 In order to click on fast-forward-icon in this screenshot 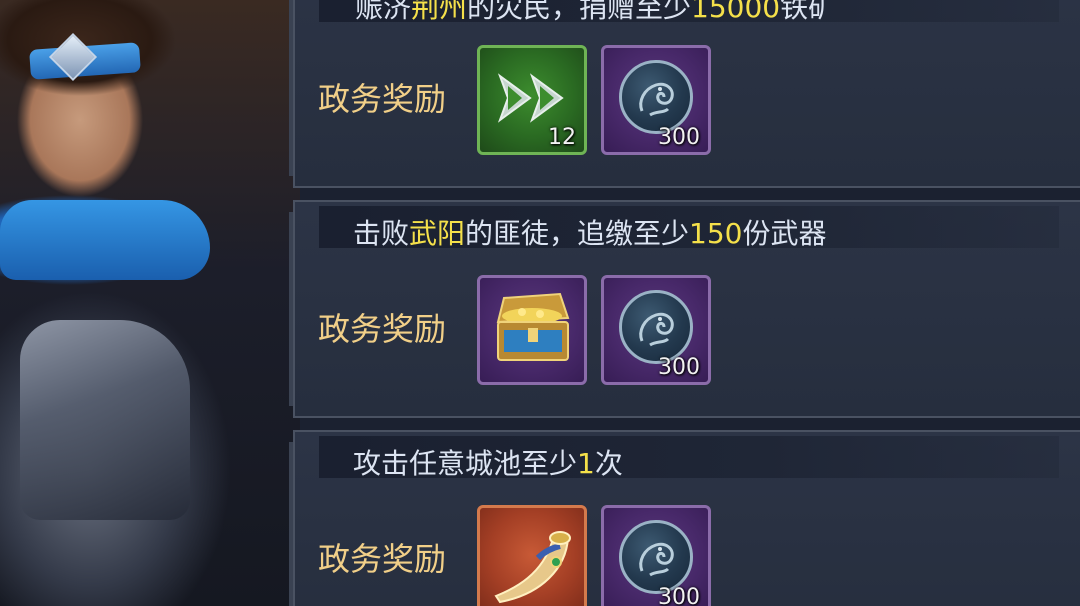, I will do `click(530, 98)`.